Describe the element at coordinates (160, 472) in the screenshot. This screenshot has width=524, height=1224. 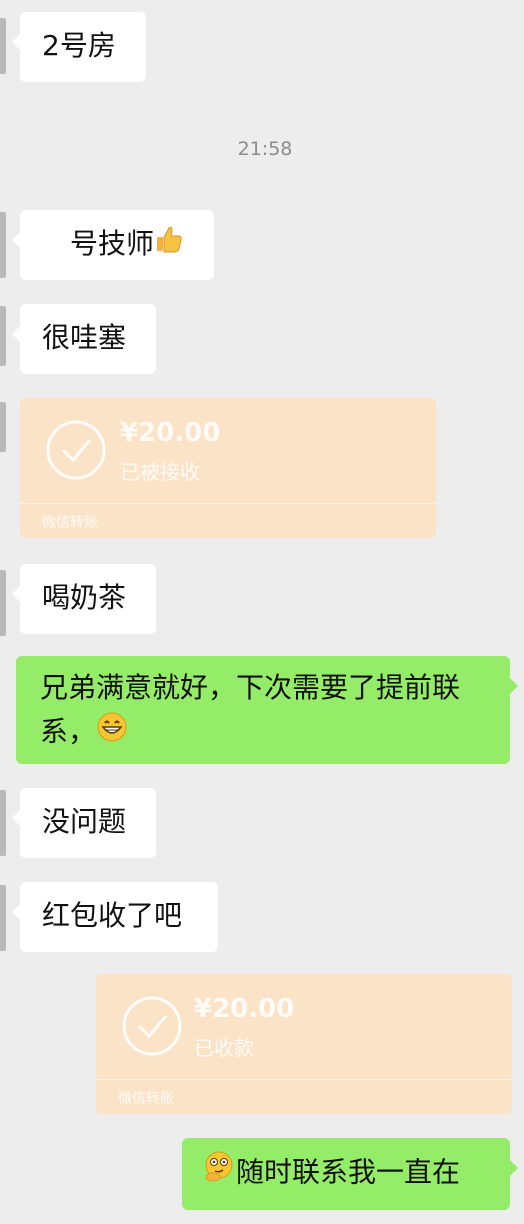
I see `transfer-status: 已被接收` at that location.